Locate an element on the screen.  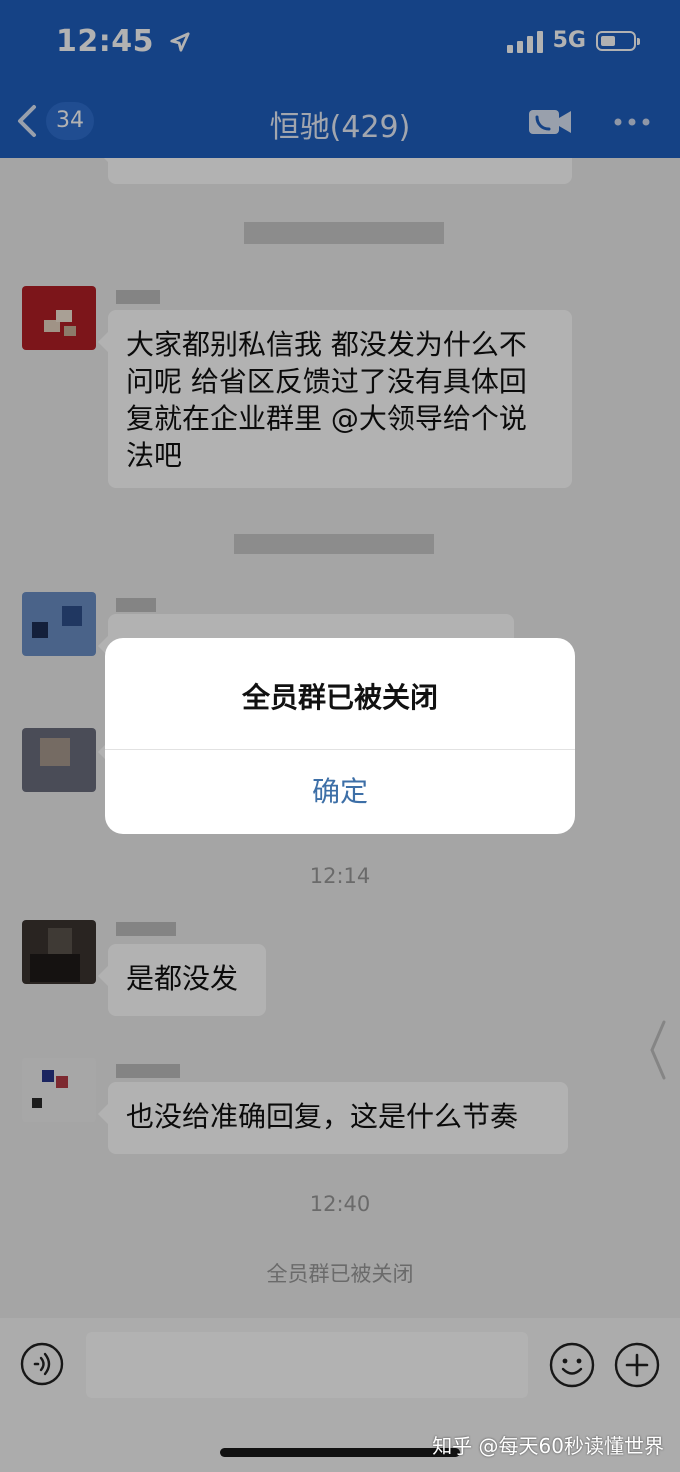
alert-dialog: 全员群已被关闭 确定 is located at coordinates (340, 736).